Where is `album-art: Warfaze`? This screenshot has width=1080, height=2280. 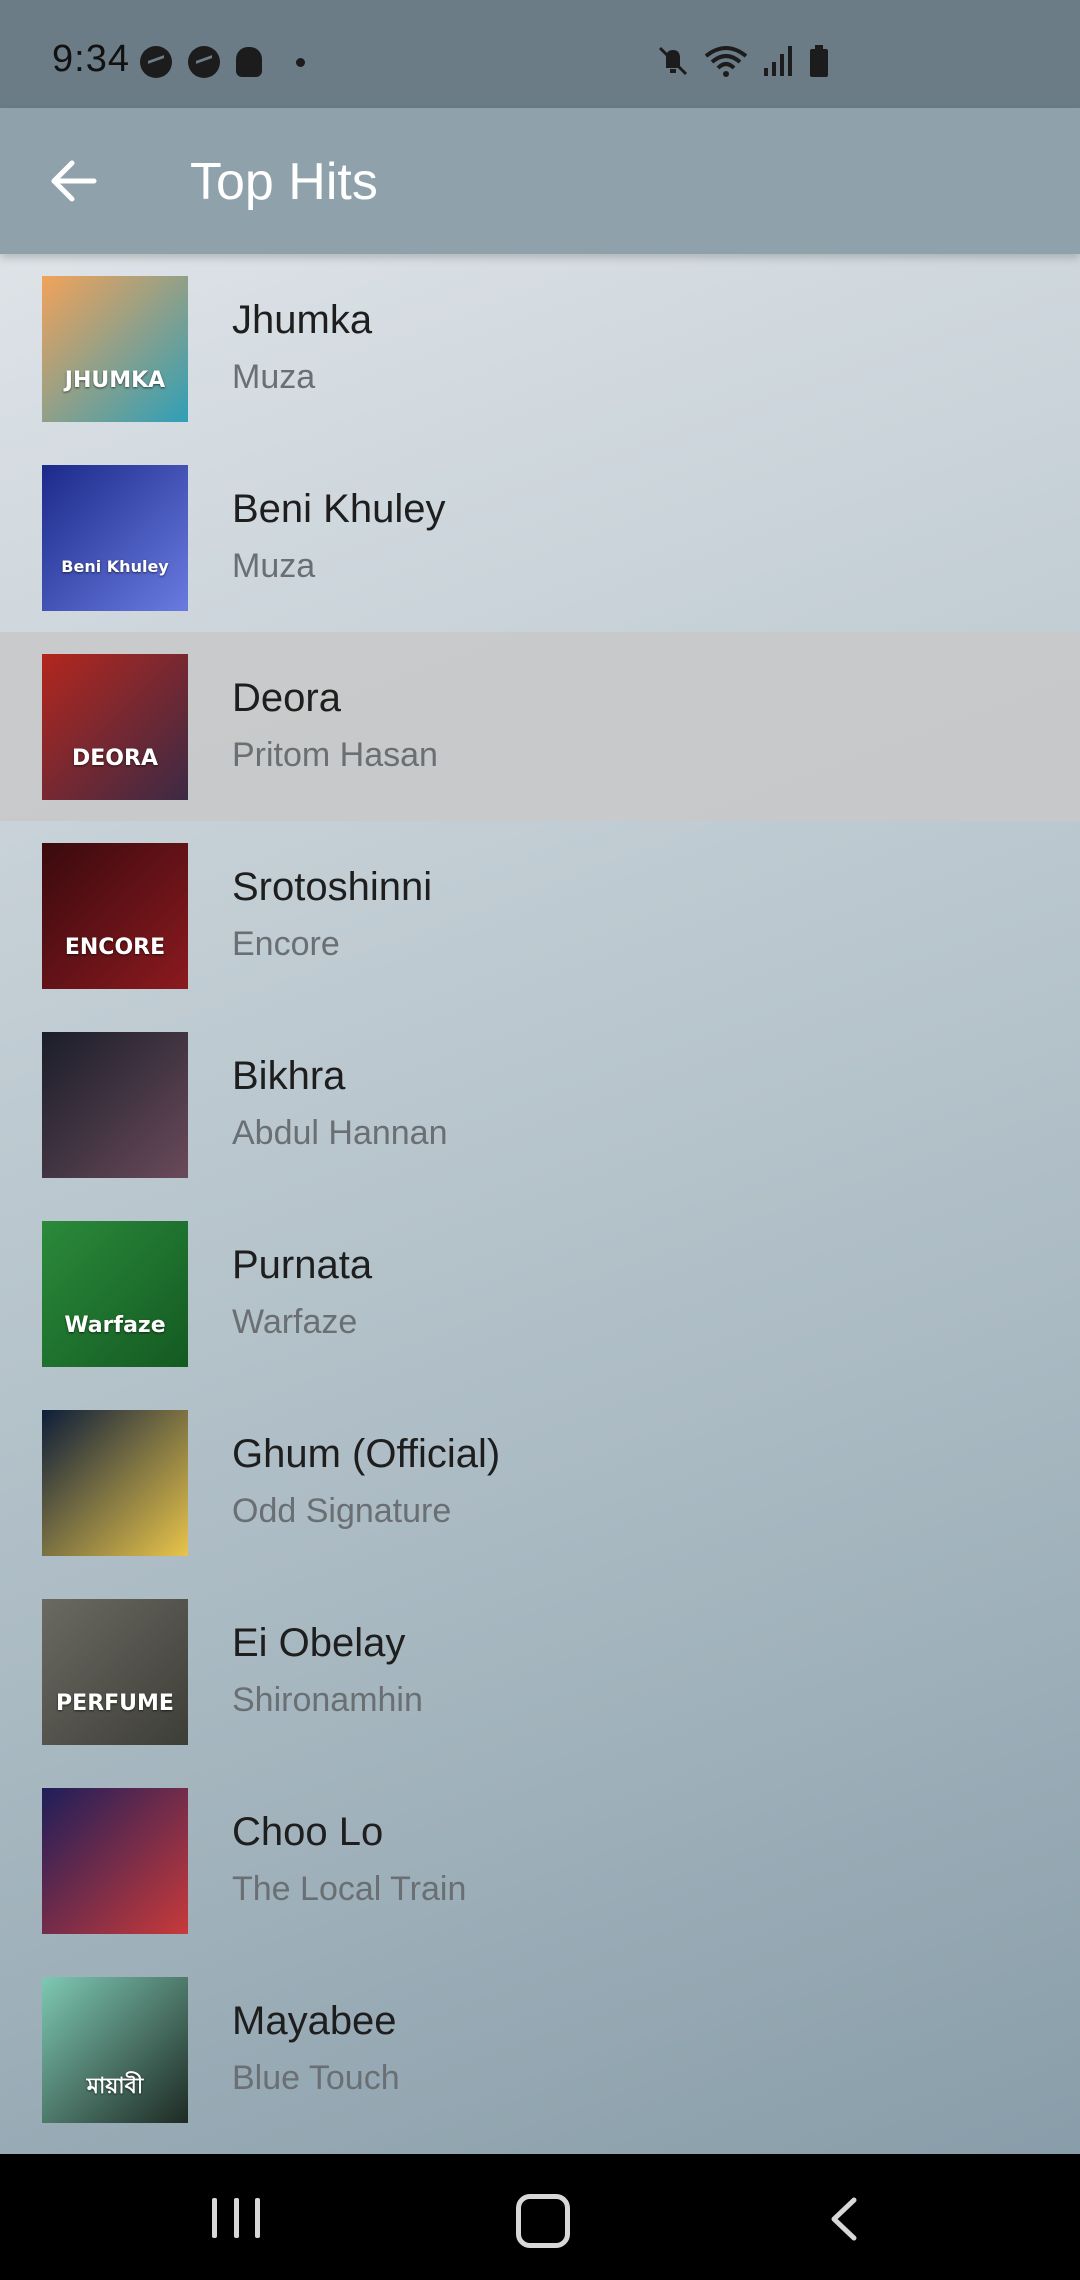 album-art: Warfaze is located at coordinates (115, 1294).